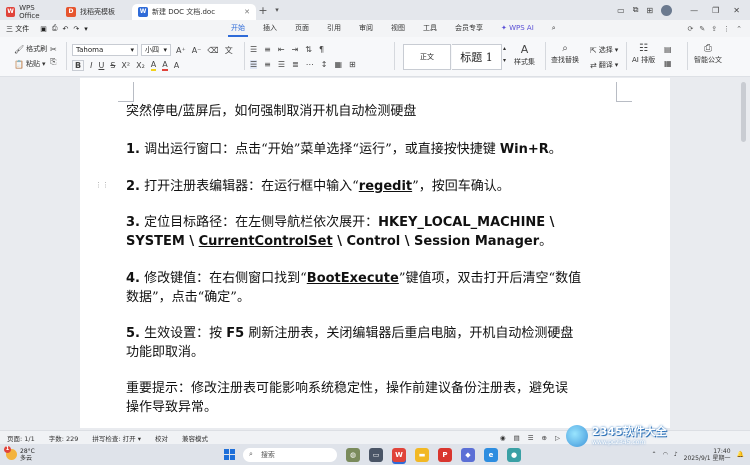 The image size is (750, 465). Describe the element at coordinates (531, 438) in the screenshot. I see `outline-icon: ☰` at that location.